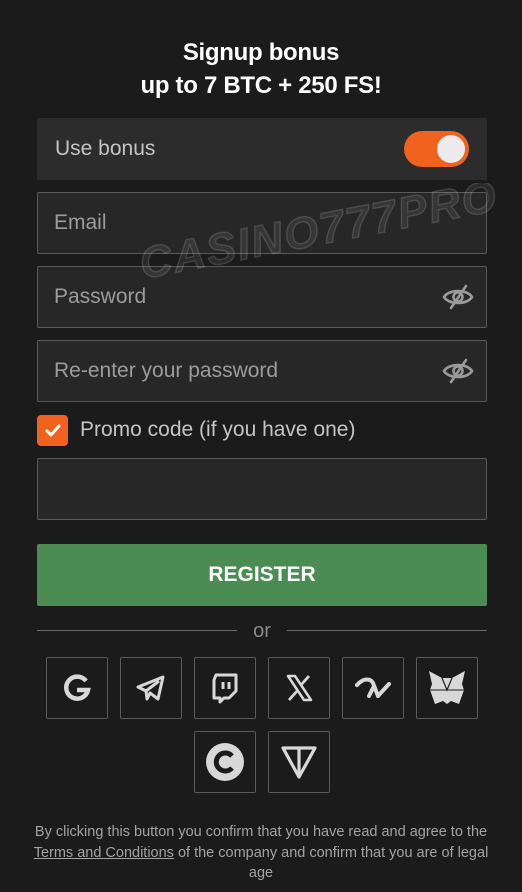 Image resolution: width=522 pixels, height=892 pixels. I want to click on coinbase-icon, so click(225, 762).